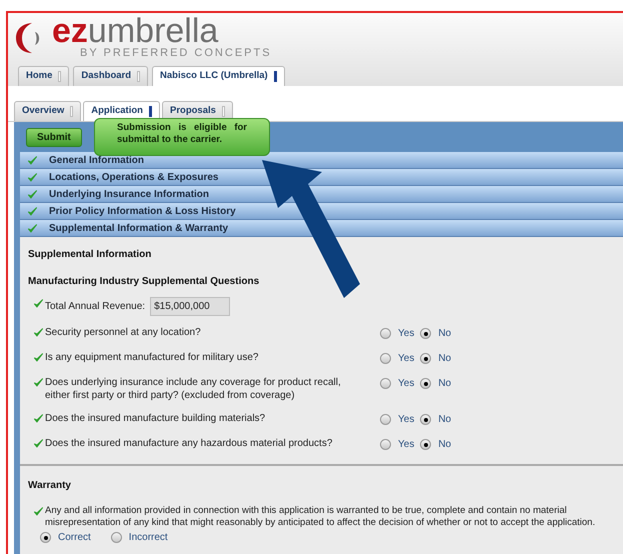 The width and height of the screenshot is (623, 554). Describe the element at coordinates (321, 228) in the screenshot. I see `section-header: Supplemental Information & Warranty` at that location.